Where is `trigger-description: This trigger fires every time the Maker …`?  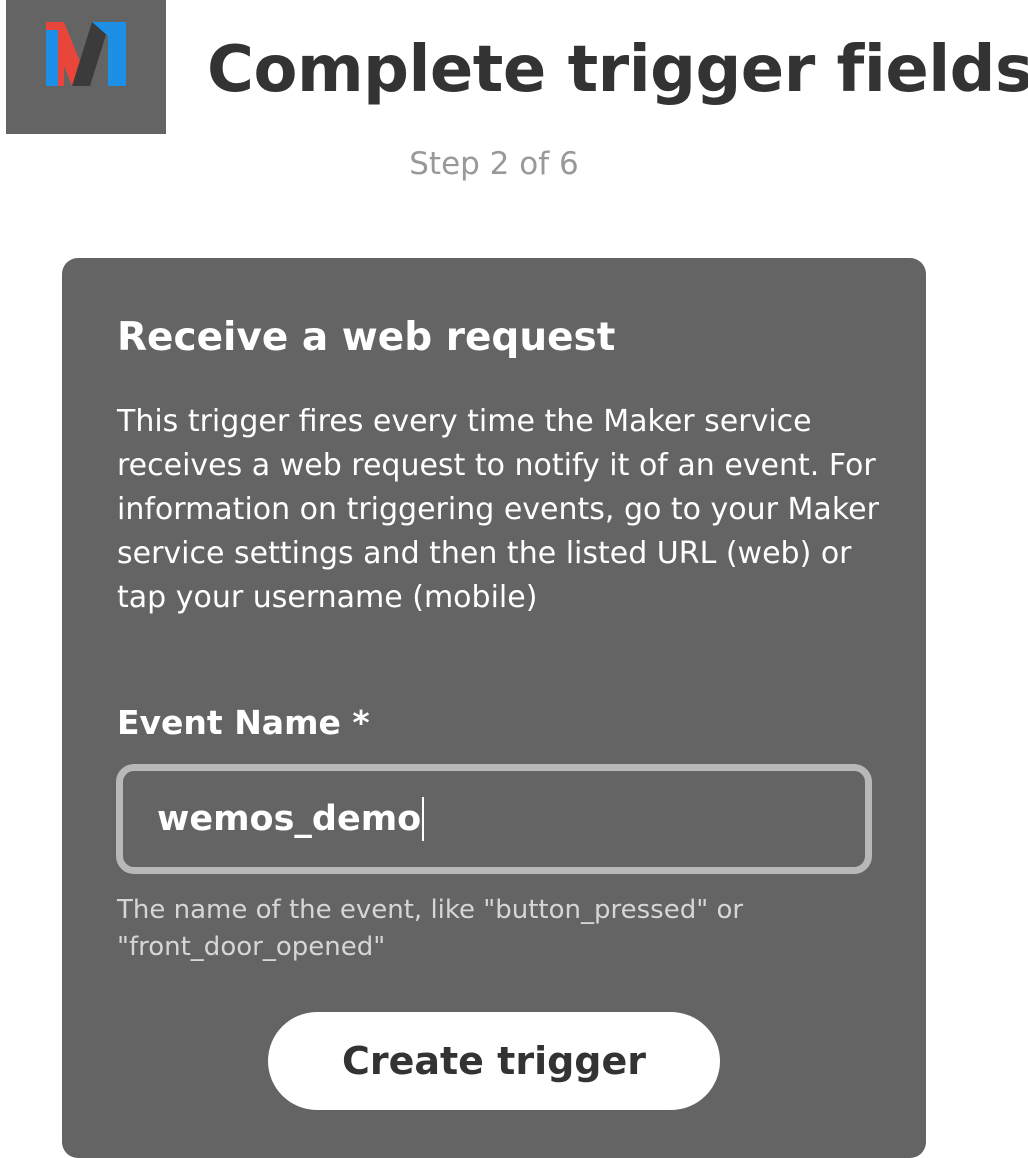
trigger-description: This trigger fires every time the Maker … is located at coordinates (498, 509).